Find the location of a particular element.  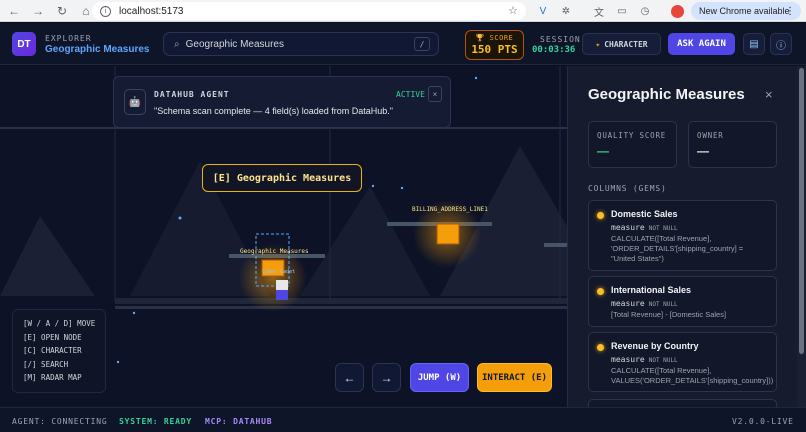

brand-subtitle: EXPLORER is located at coordinates (68, 38).